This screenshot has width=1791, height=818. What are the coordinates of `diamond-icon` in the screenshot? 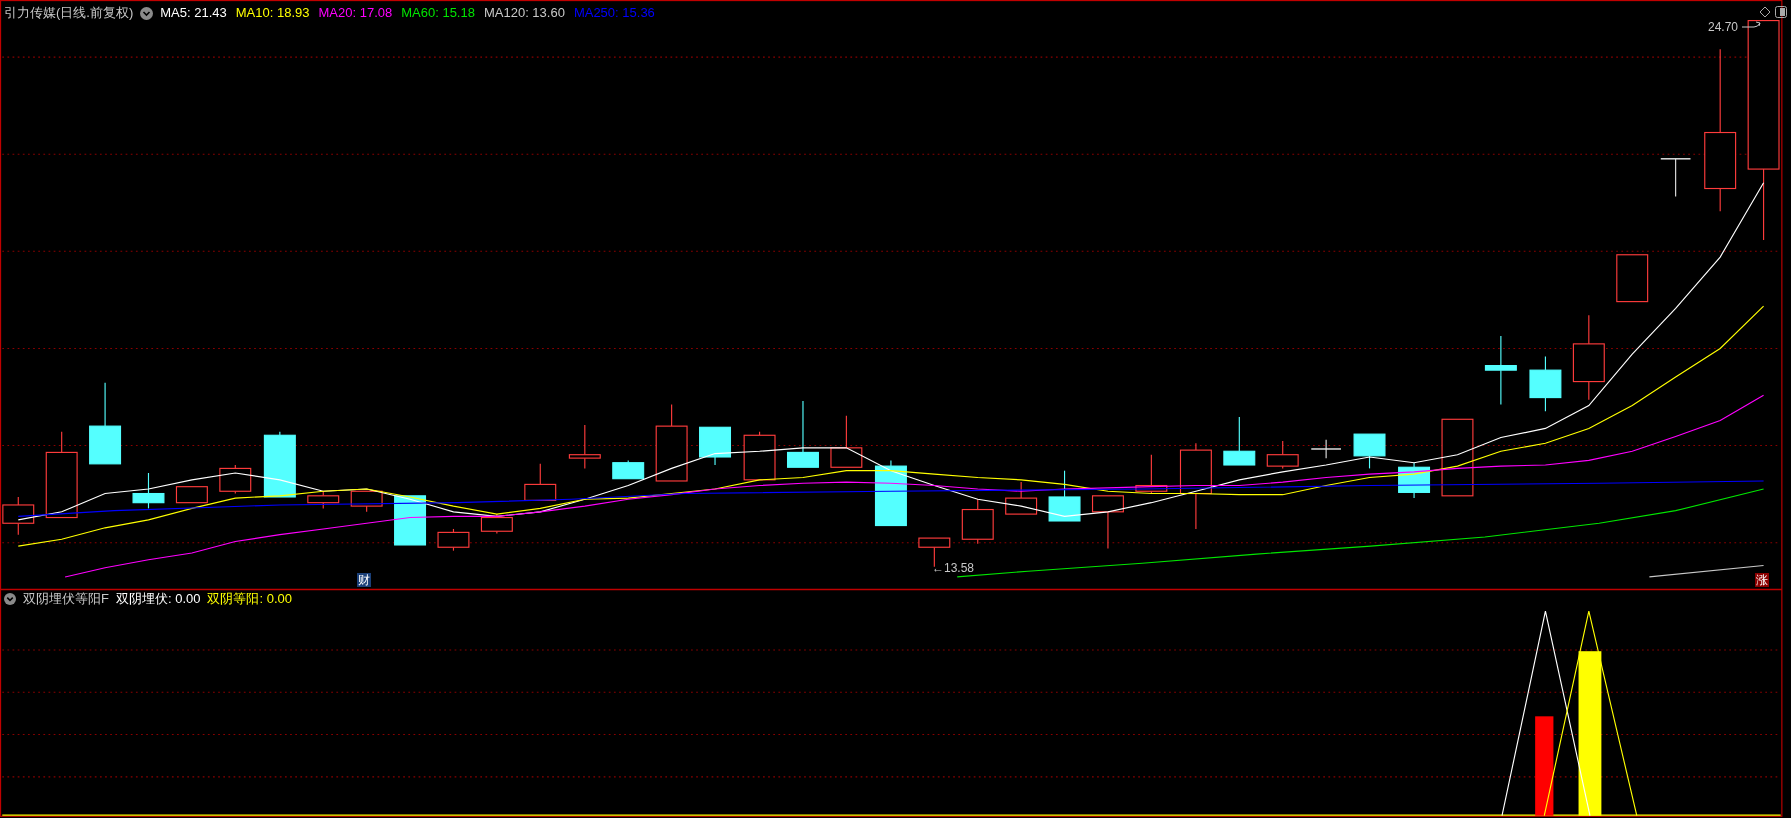 It's located at (1765, 12).